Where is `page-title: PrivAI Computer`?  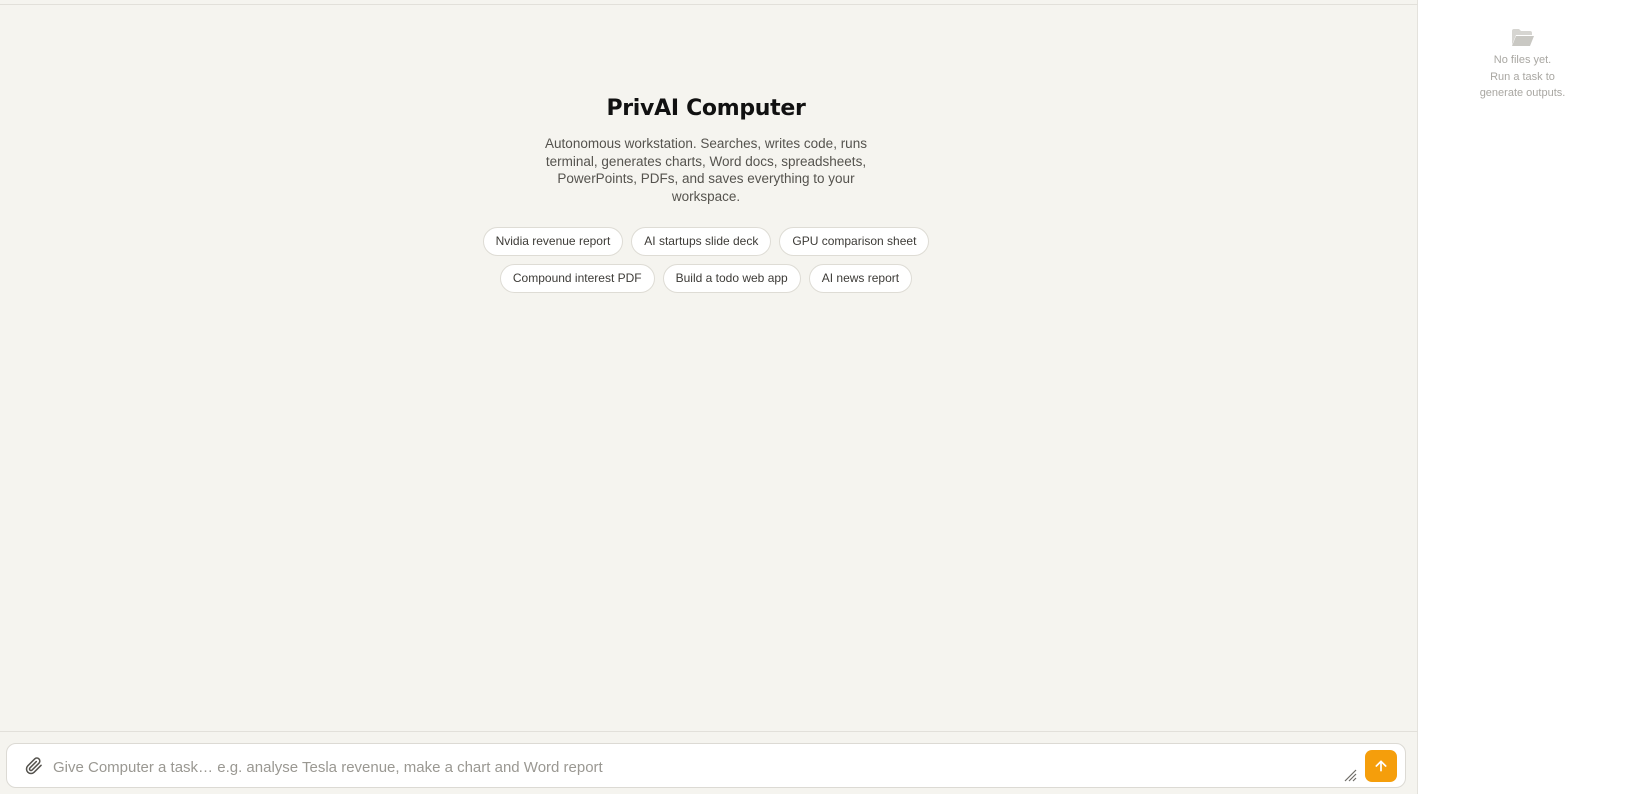
page-title: PrivAI Computer is located at coordinates (706, 108).